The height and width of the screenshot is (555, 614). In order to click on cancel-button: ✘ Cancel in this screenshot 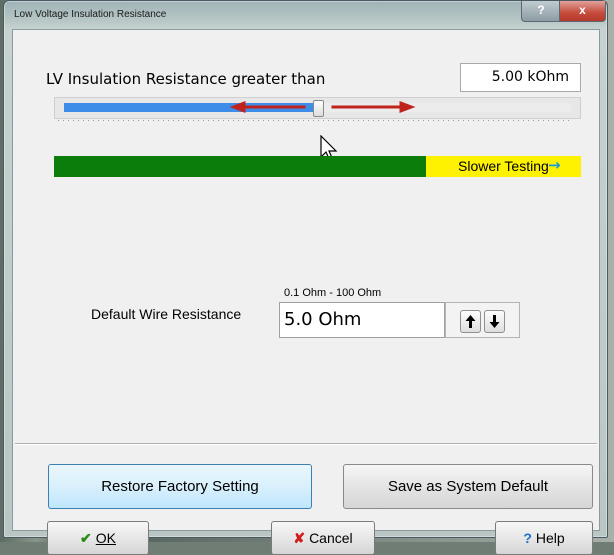, I will do `click(323, 538)`.